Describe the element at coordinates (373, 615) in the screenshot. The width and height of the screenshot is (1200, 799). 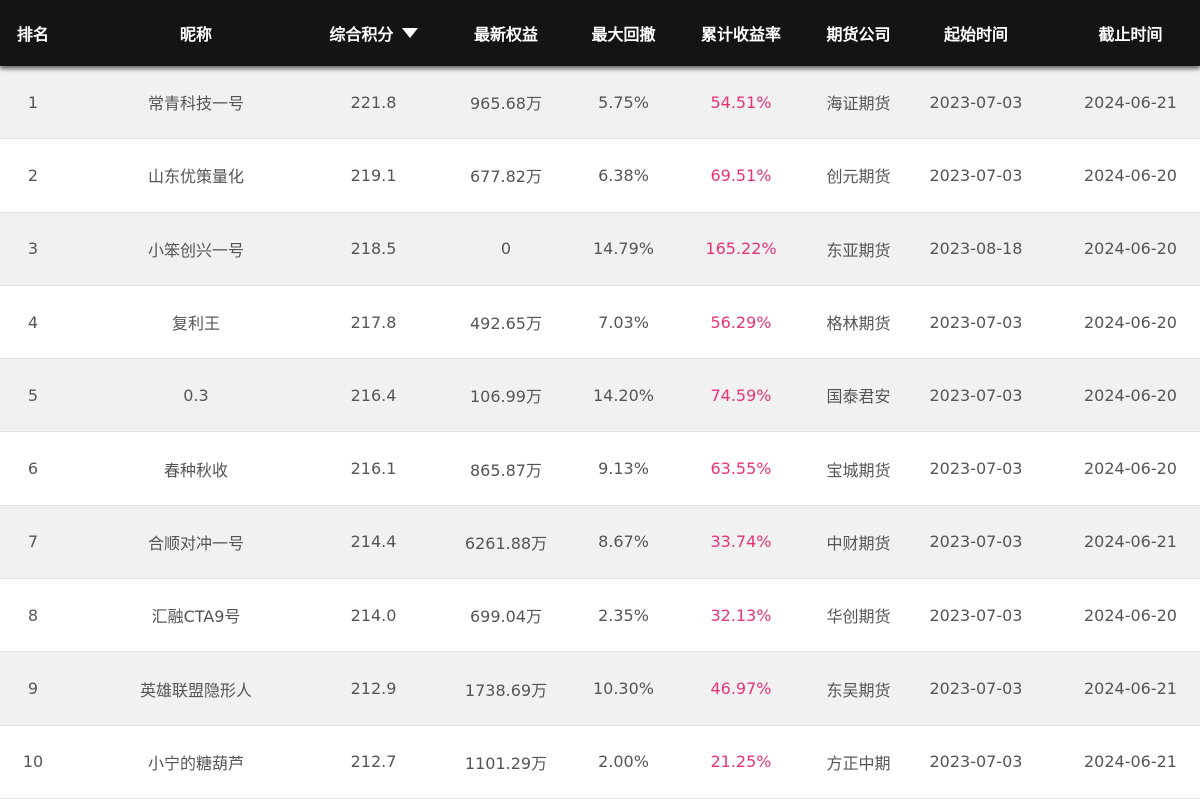
I see `score-cell: 214.0` at that location.